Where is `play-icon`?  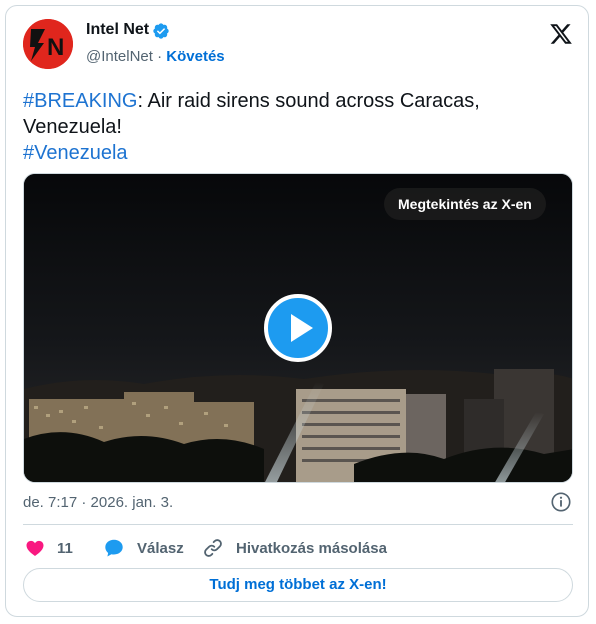 play-icon is located at coordinates (302, 328).